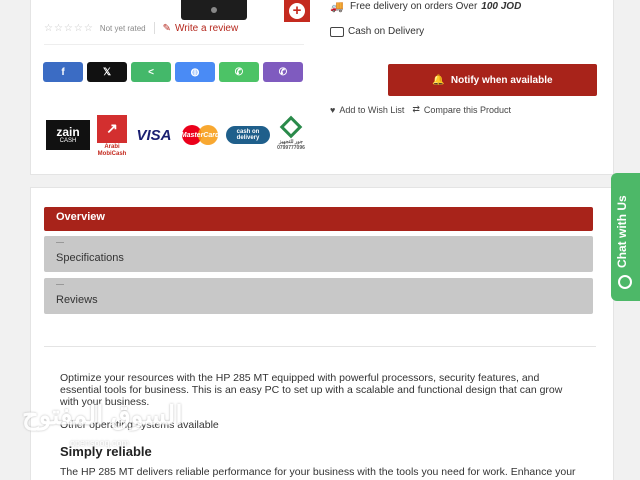 Image resolution: width=640 pixels, height=480 pixels. Describe the element at coordinates (337, 31) in the screenshot. I see `money-icon` at that location.